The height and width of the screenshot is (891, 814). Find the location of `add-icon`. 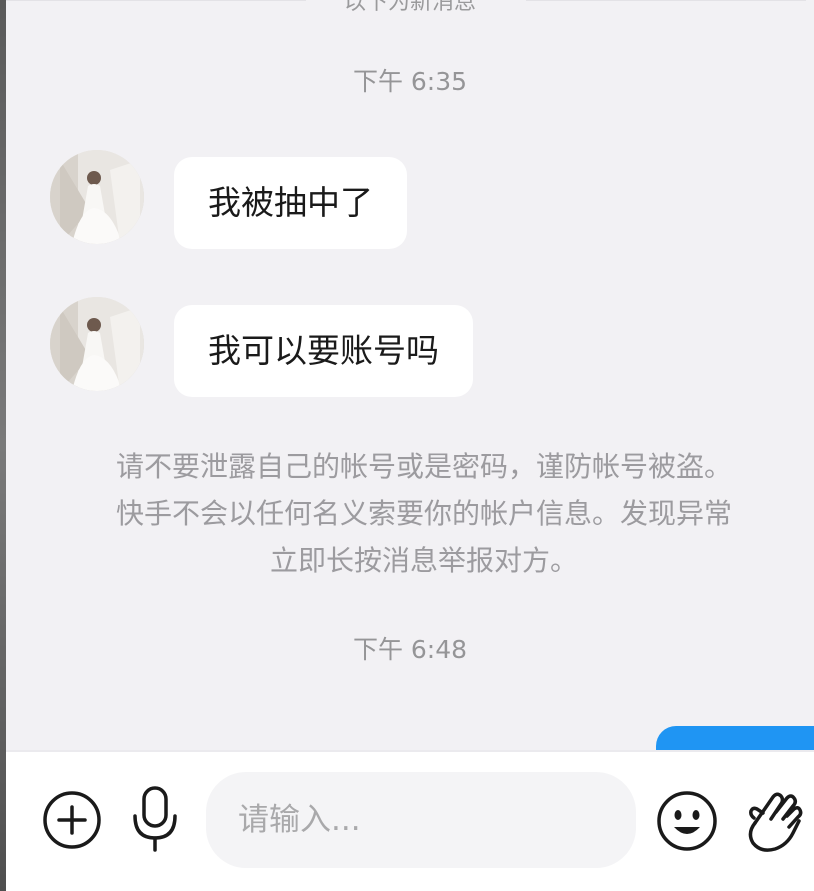

add-icon is located at coordinates (72, 820).